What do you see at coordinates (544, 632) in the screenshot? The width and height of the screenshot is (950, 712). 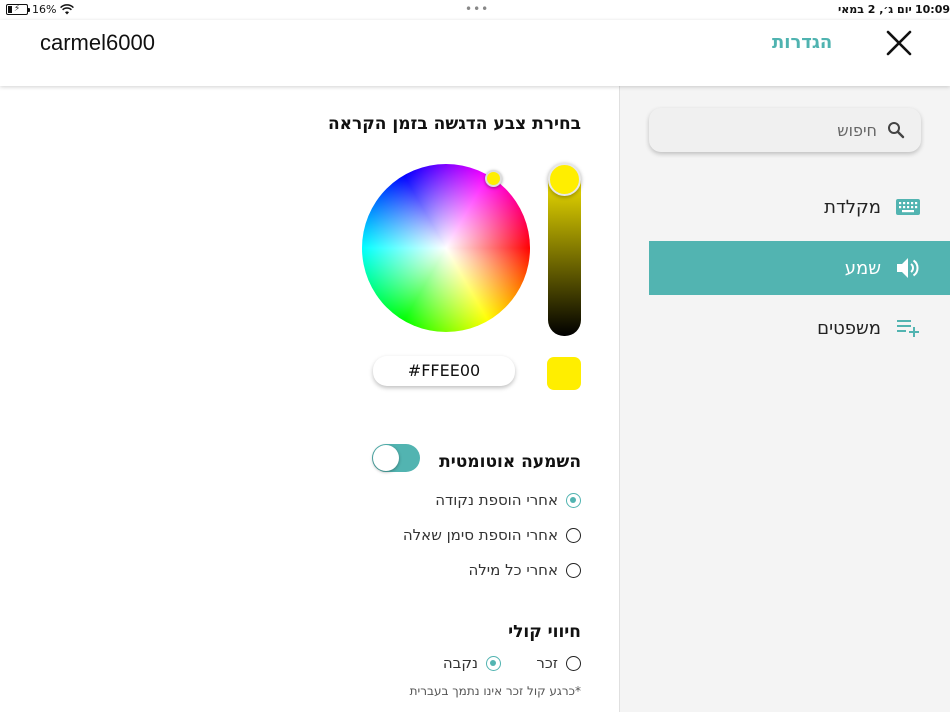 I see `voice-feedback-title: חיווי קולי` at bounding box center [544, 632].